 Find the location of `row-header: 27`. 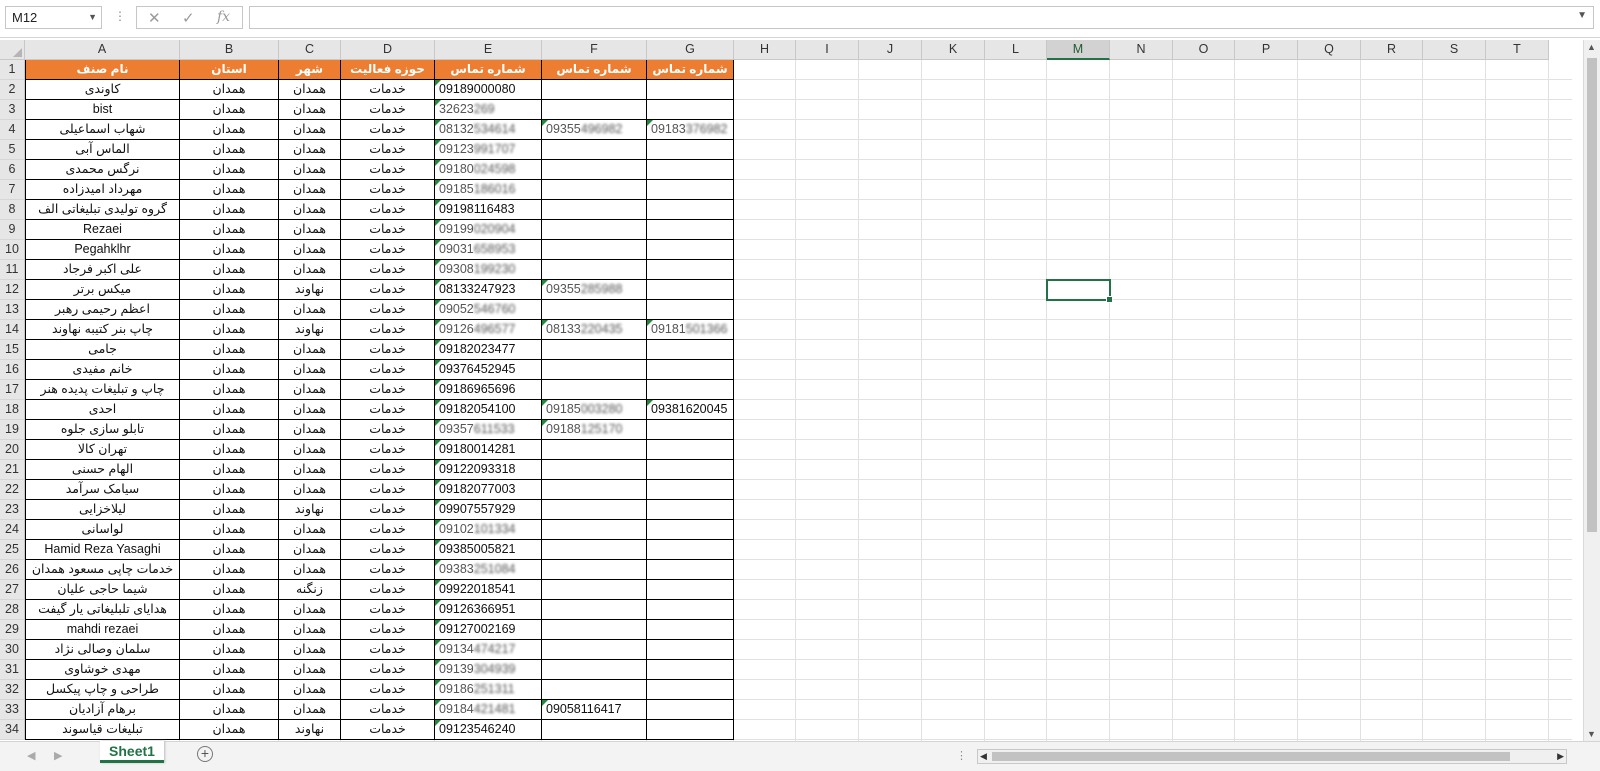

row-header: 27 is located at coordinates (12, 590).